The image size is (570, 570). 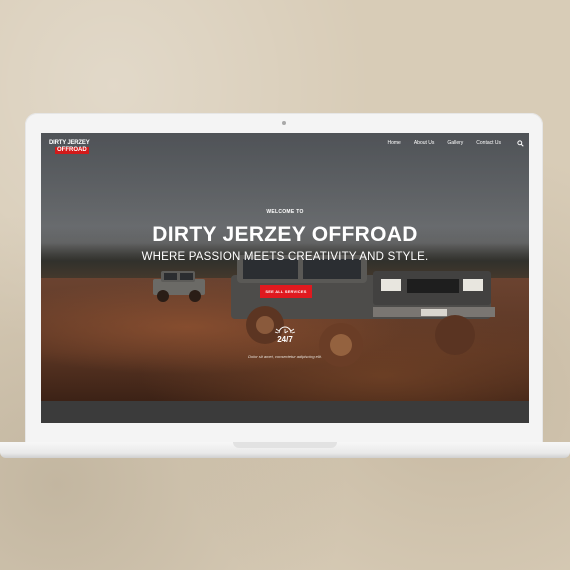 I want to click on main-truck-image, so click(x=363, y=311).